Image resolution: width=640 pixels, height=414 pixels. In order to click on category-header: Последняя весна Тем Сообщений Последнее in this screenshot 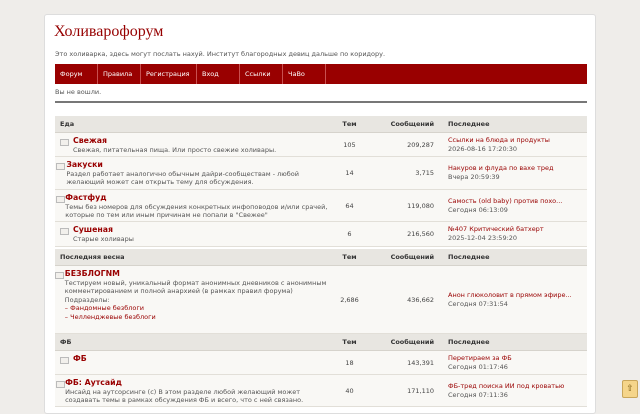, I will do `click(321, 257)`.